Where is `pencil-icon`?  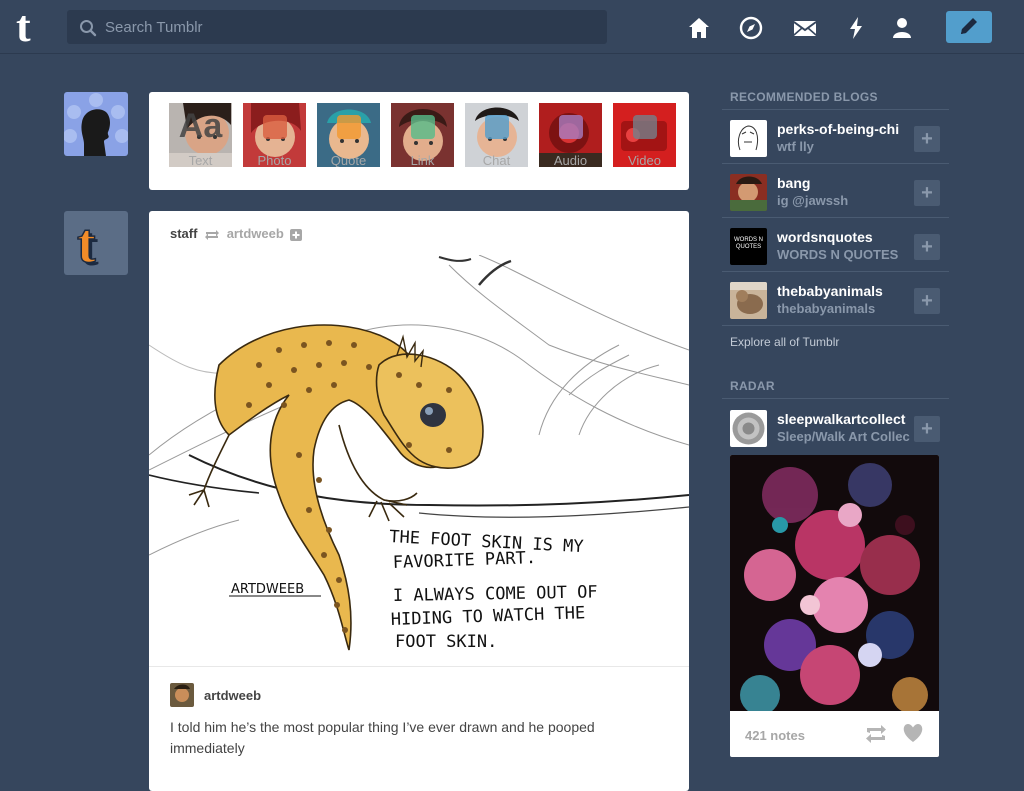 pencil-icon is located at coordinates (969, 26).